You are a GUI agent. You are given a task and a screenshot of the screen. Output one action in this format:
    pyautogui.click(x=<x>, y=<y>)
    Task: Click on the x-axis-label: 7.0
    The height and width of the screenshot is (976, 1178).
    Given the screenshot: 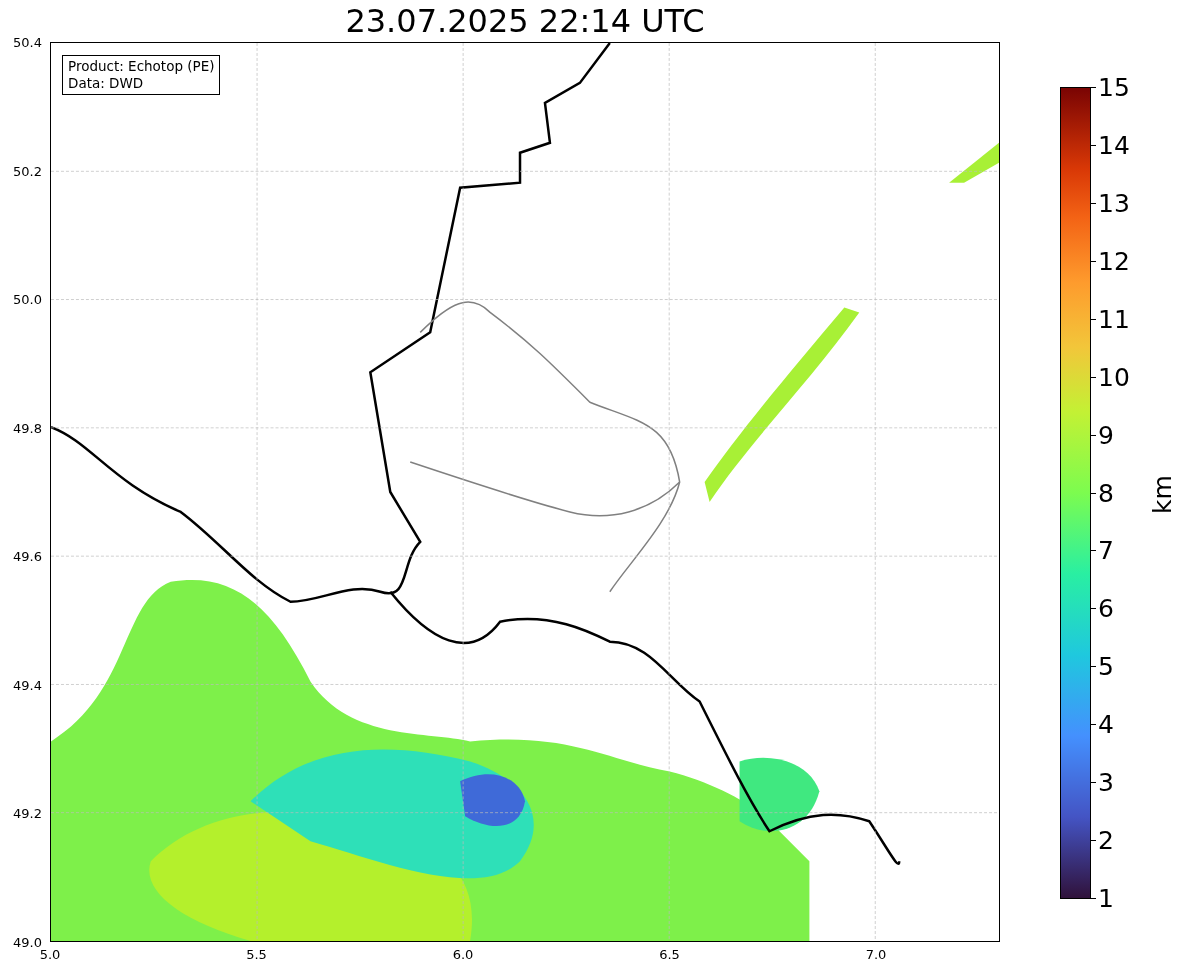 What is the action you would take?
    pyautogui.click(x=876, y=954)
    